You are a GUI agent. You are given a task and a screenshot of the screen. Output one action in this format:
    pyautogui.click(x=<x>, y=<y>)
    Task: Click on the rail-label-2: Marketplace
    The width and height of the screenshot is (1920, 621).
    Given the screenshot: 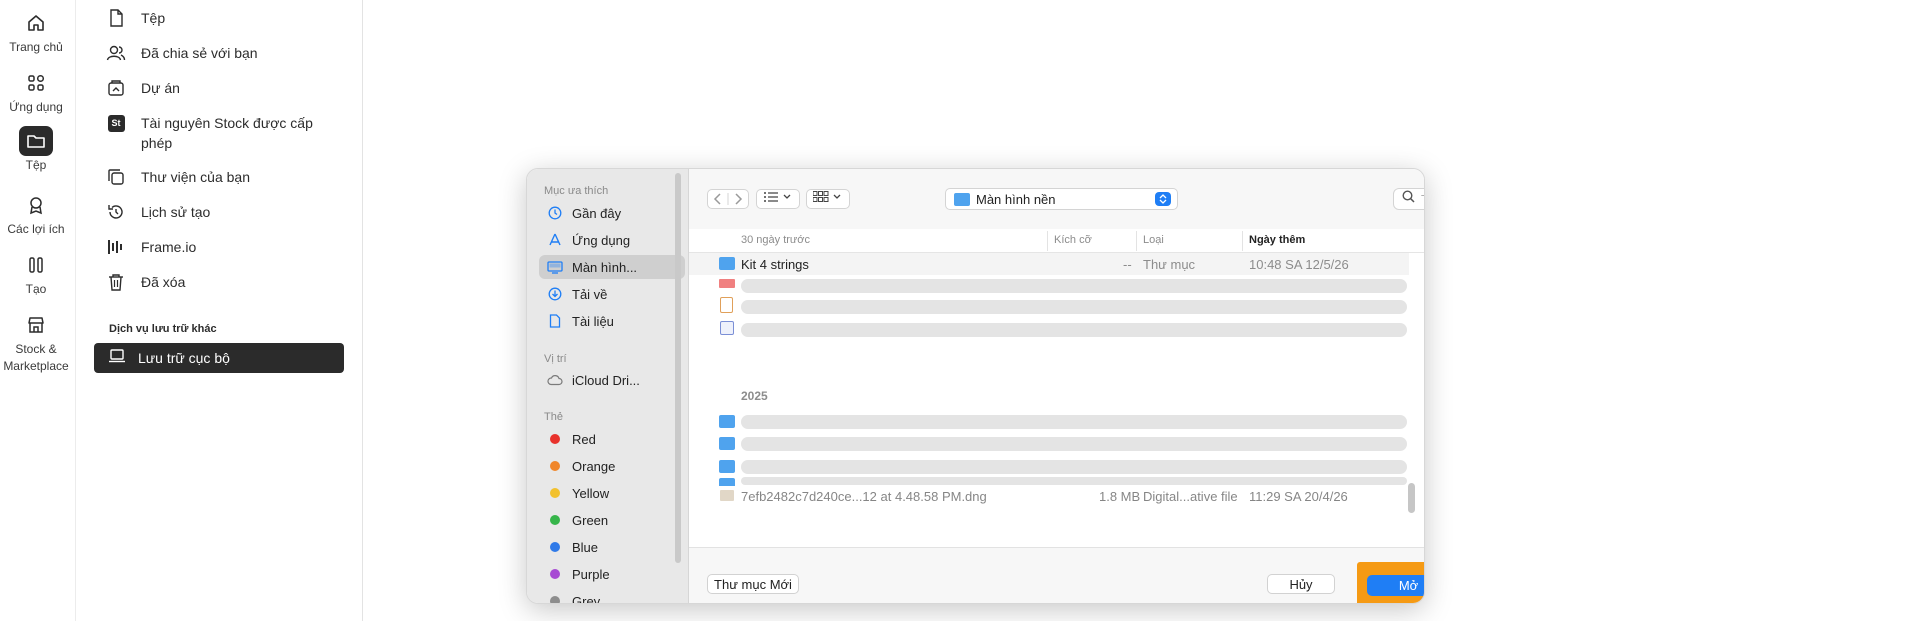 What is the action you would take?
    pyautogui.click(x=36, y=366)
    